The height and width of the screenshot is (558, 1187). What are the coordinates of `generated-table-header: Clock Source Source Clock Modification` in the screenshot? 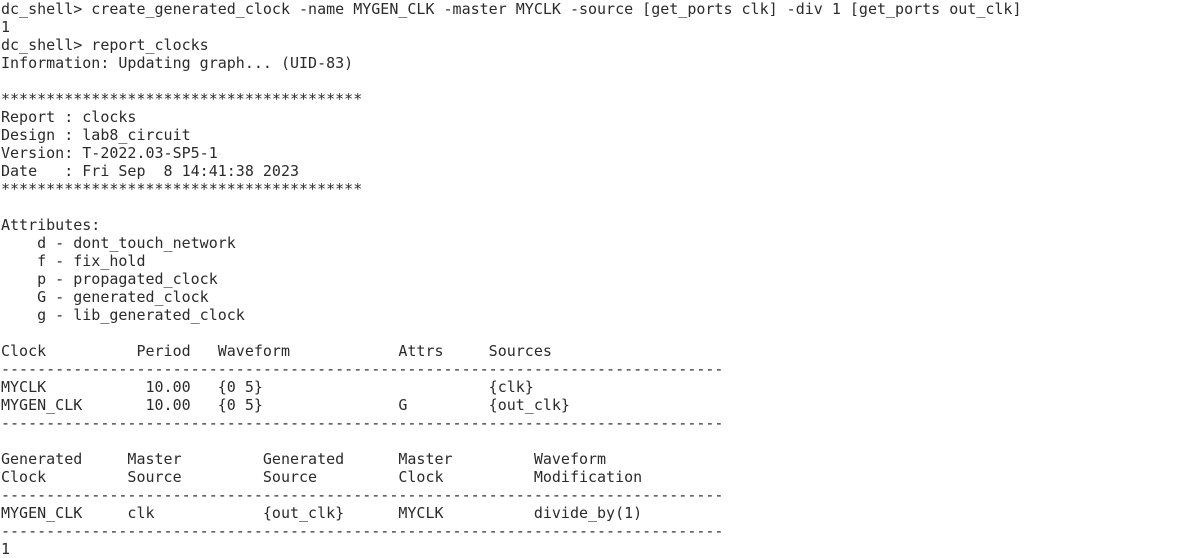 It's located at (322, 477).